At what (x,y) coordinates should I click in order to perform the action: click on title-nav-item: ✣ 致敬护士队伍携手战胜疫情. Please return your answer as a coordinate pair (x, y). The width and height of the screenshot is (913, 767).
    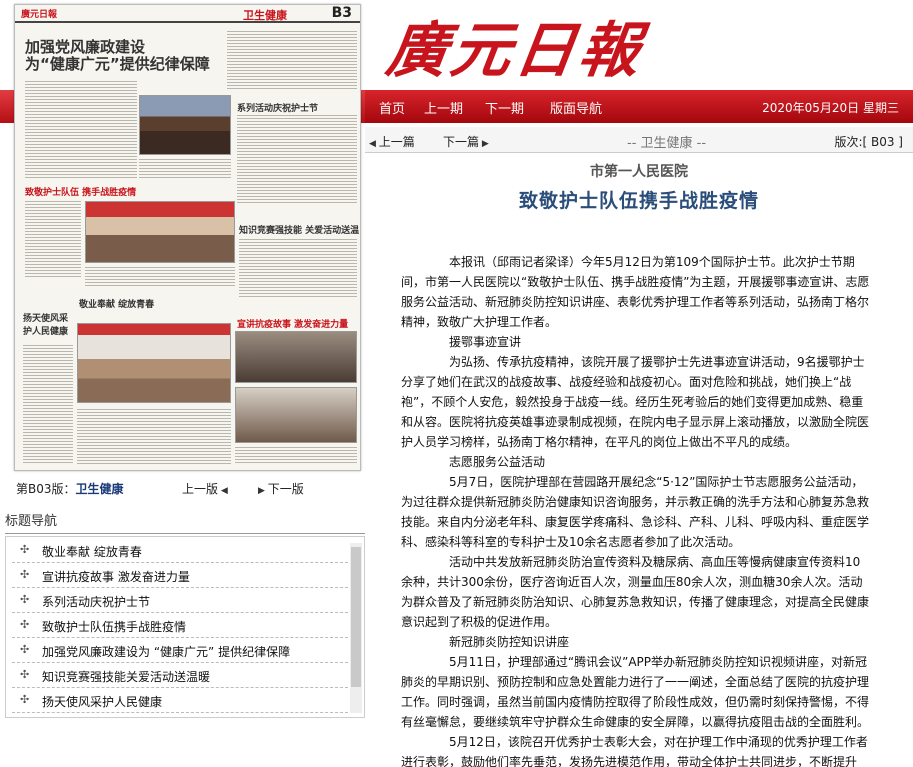
    Looking at the image, I should click on (180, 625).